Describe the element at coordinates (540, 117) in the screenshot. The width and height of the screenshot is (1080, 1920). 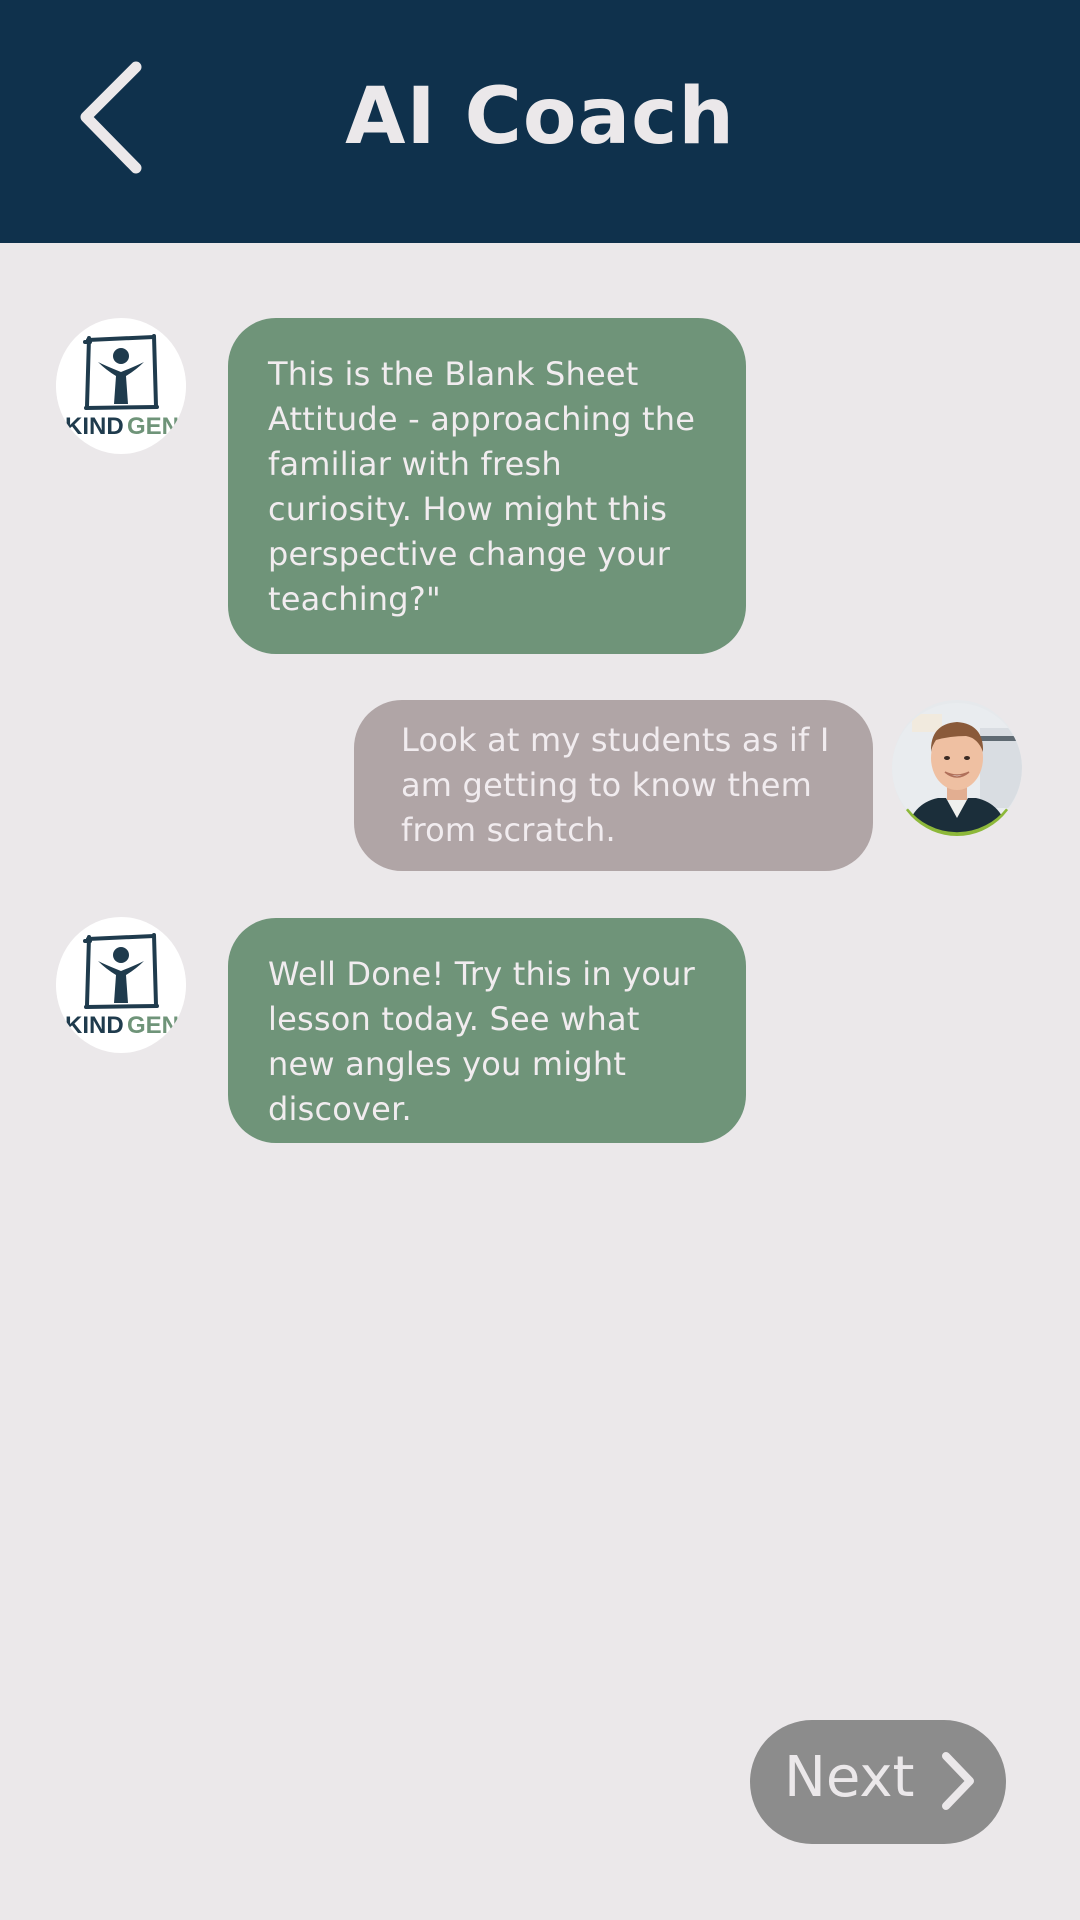
I see `page-title: AI Coach` at that location.